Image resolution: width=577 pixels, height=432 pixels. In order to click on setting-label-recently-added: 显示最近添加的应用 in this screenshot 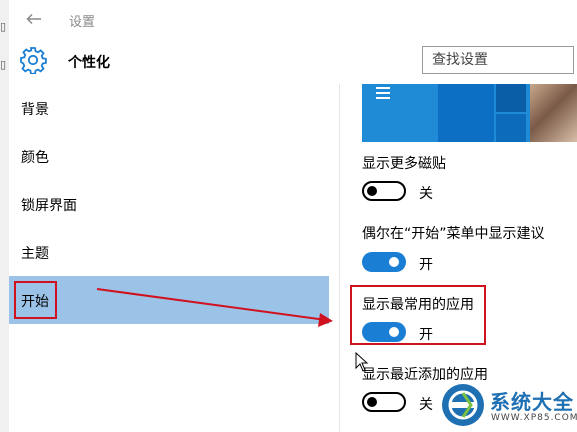, I will do `click(425, 375)`.